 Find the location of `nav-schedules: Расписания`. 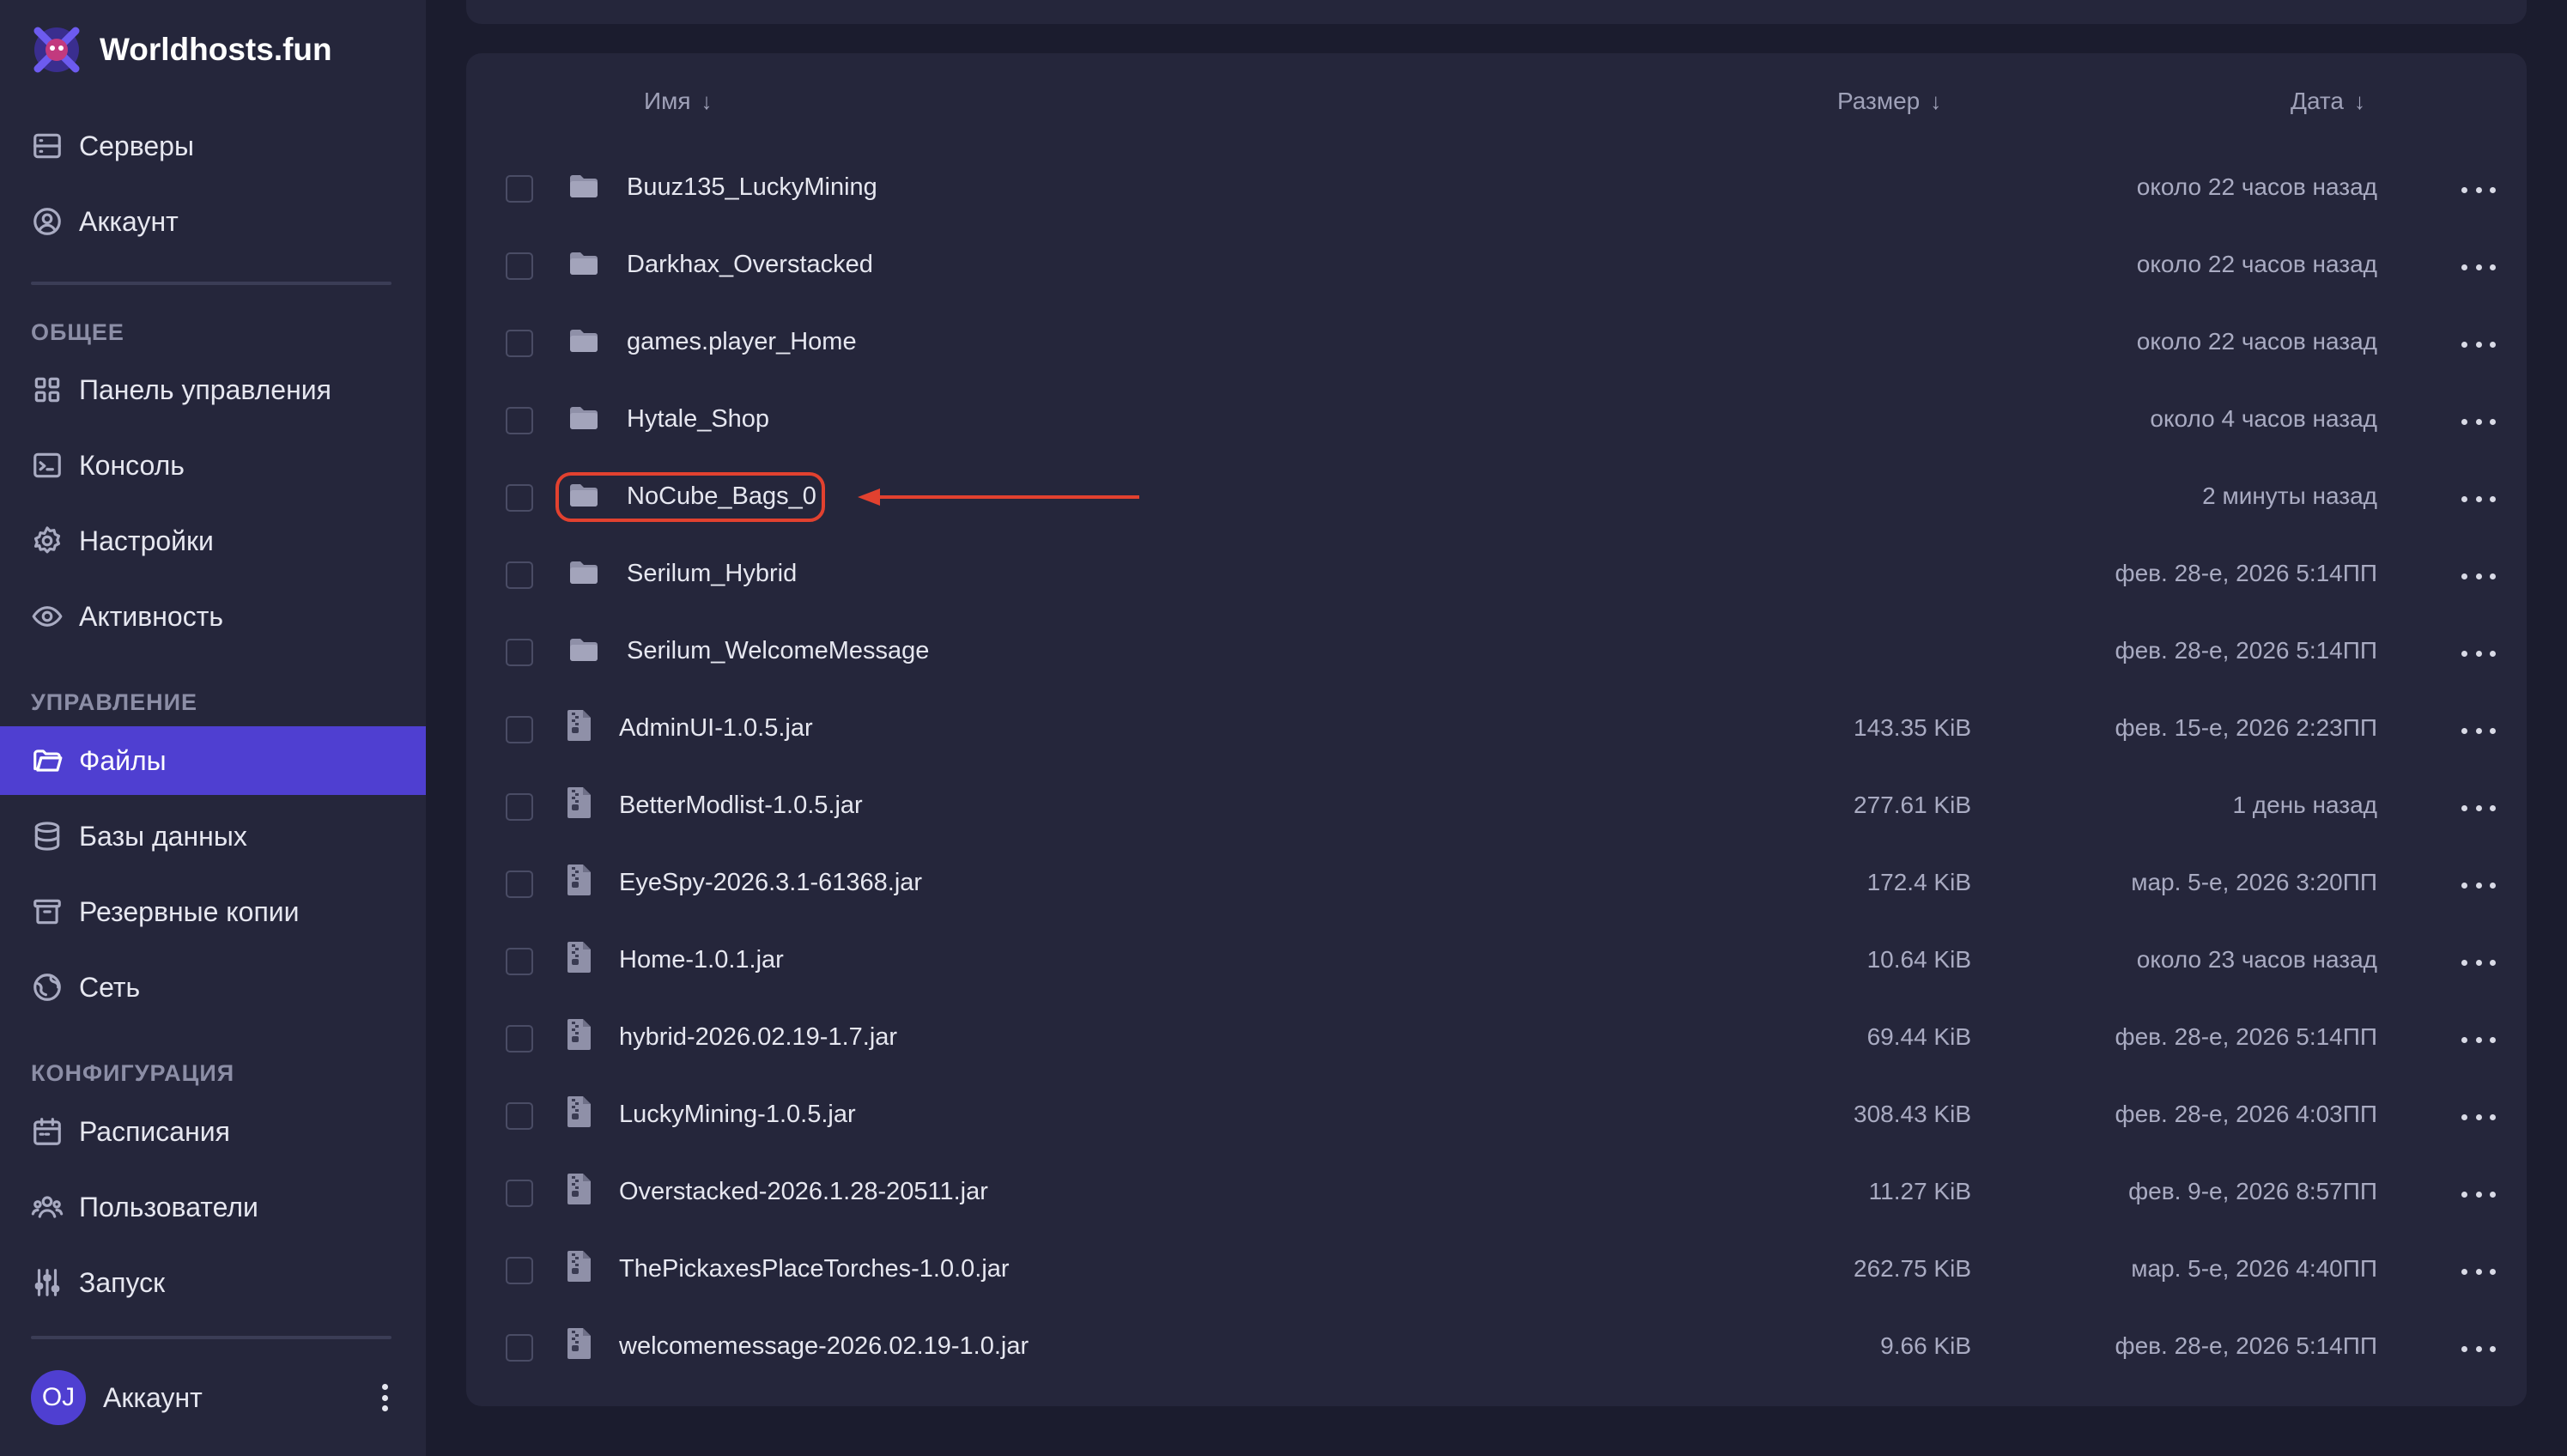

nav-schedules: Расписания is located at coordinates (213, 1131).